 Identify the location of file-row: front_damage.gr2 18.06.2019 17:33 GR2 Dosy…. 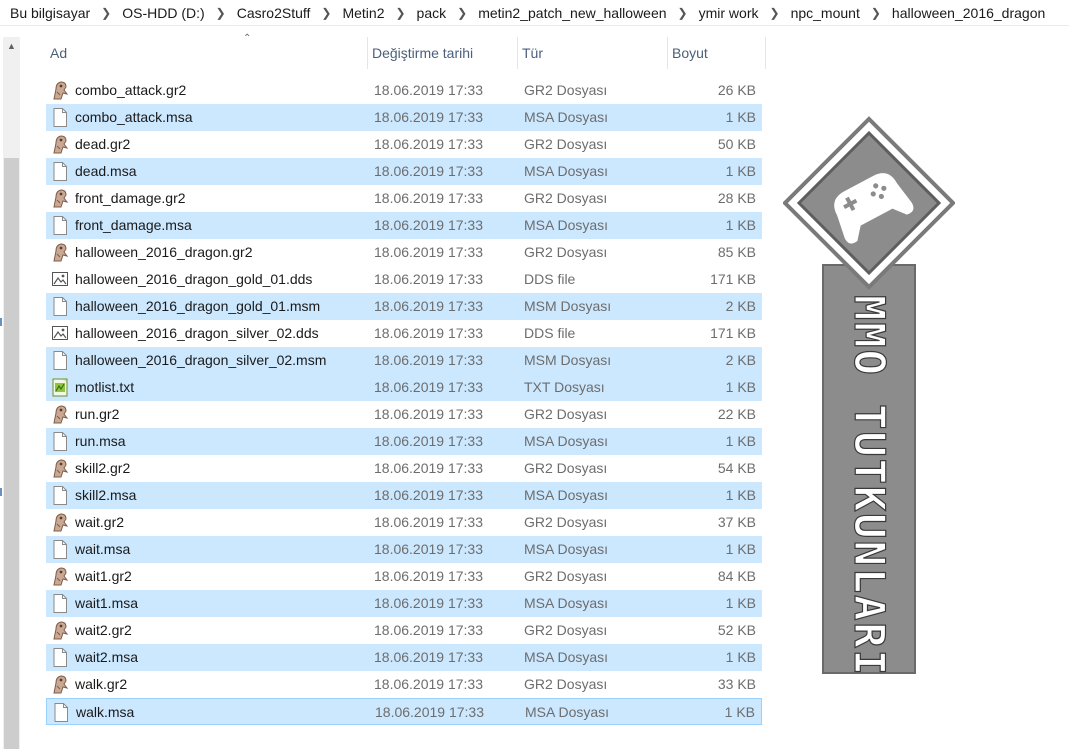
(404, 198).